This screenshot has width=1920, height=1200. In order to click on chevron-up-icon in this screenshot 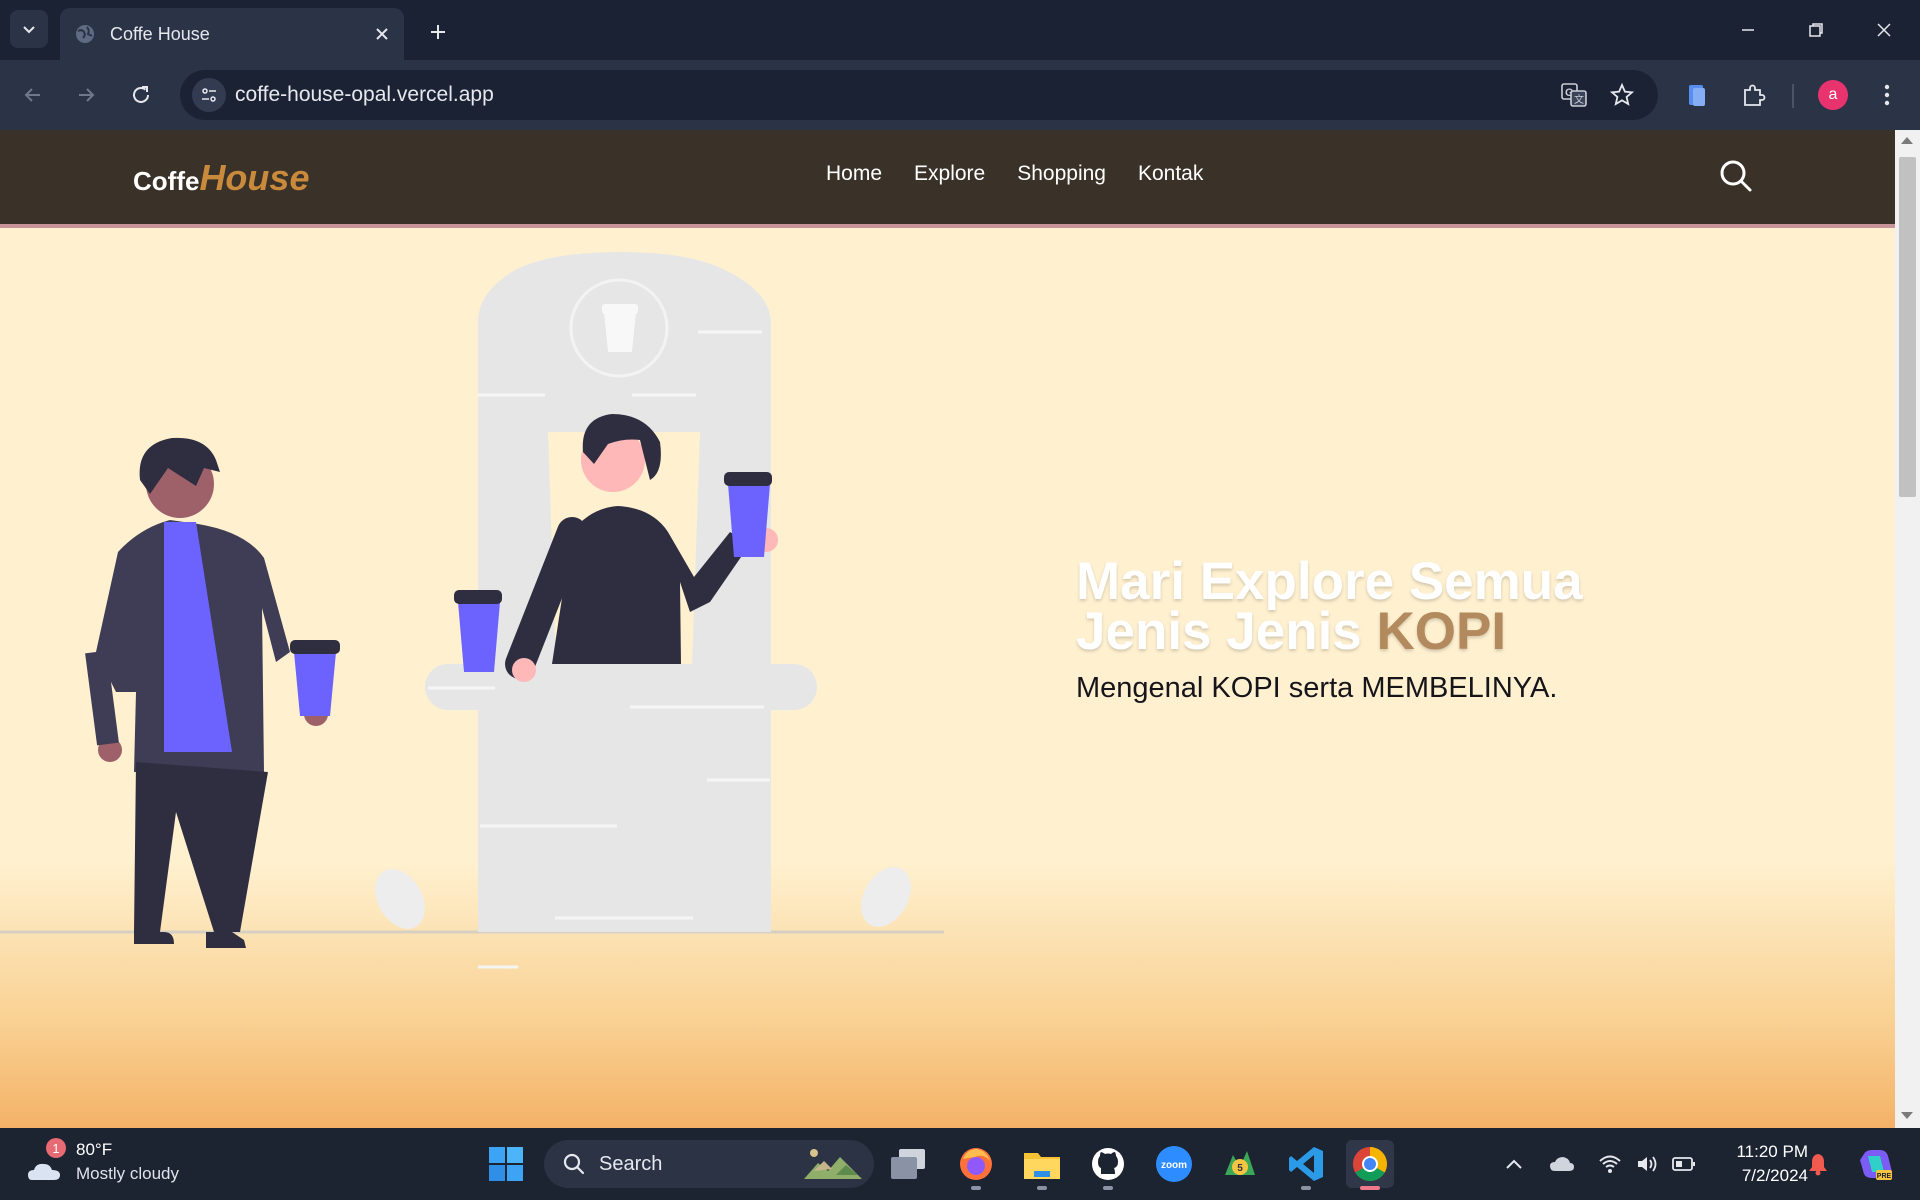, I will do `click(1514, 1164)`.